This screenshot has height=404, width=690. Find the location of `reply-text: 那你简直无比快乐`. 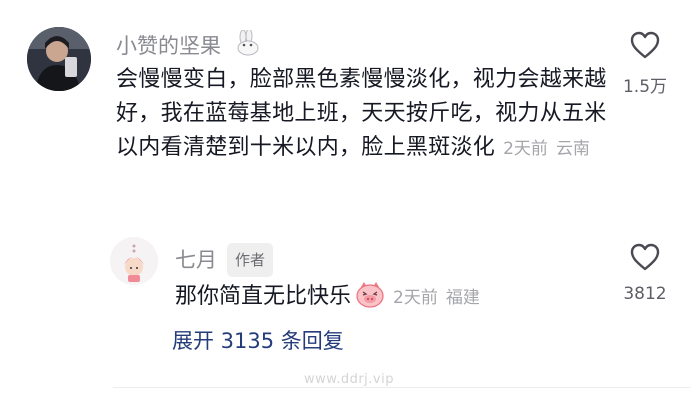

reply-text: 那你简直无比快乐 is located at coordinates (263, 296).